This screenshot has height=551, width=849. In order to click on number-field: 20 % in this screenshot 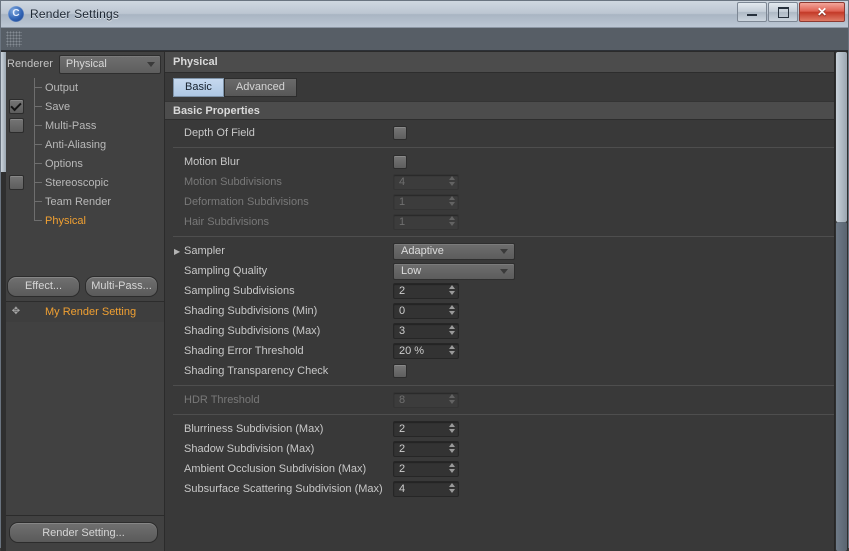, I will do `click(426, 351)`.